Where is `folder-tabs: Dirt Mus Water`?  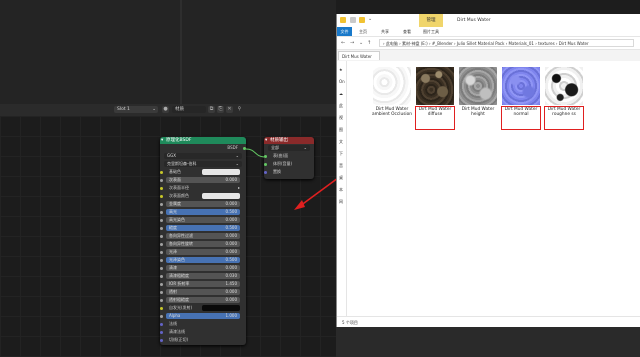 folder-tabs: Dirt Mus Water is located at coordinates (488, 55).